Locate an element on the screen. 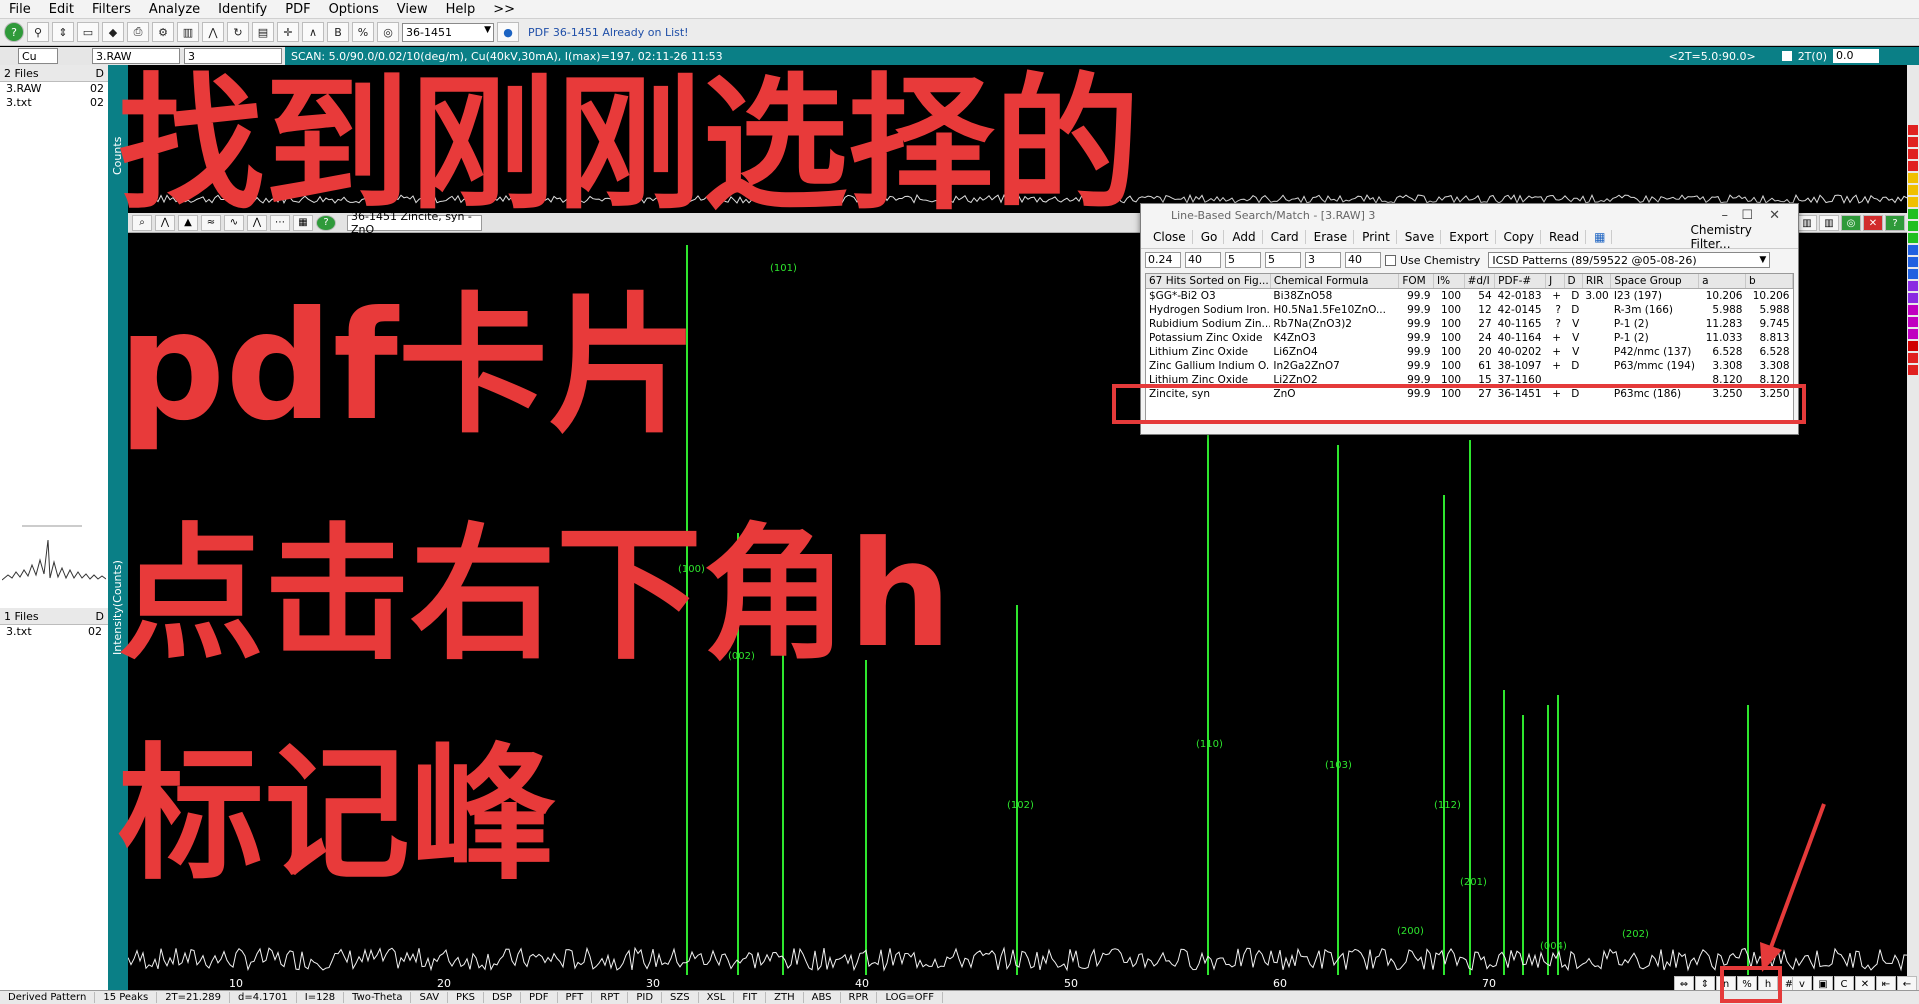 This screenshot has width=1919, height=1004. menu-analyze: Analyze is located at coordinates (174, 9).